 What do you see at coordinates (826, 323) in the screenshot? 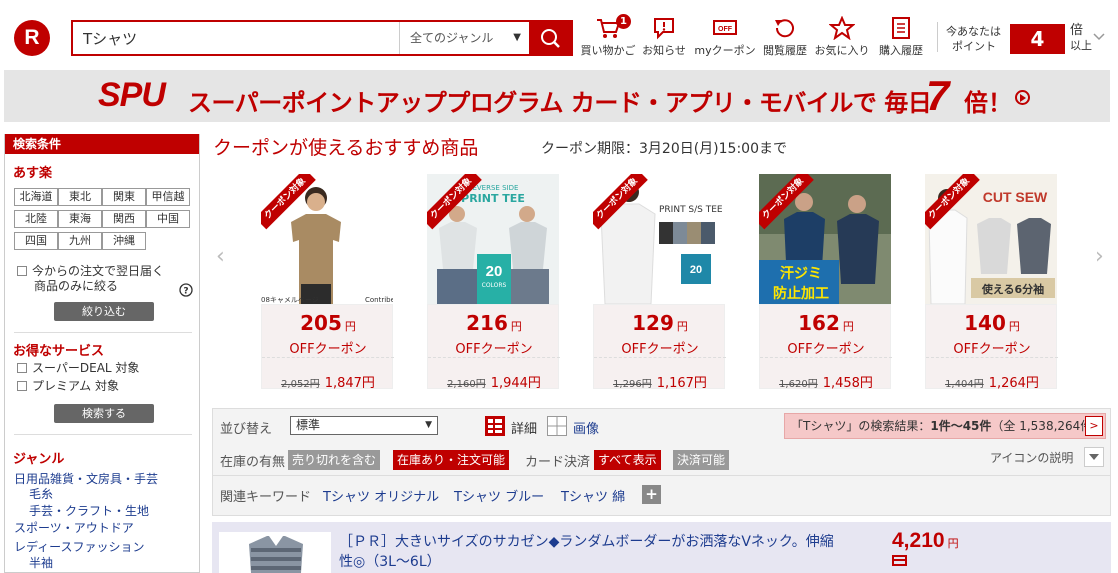
I see `coupon-value: 162 円` at bounding box center [826, 323].